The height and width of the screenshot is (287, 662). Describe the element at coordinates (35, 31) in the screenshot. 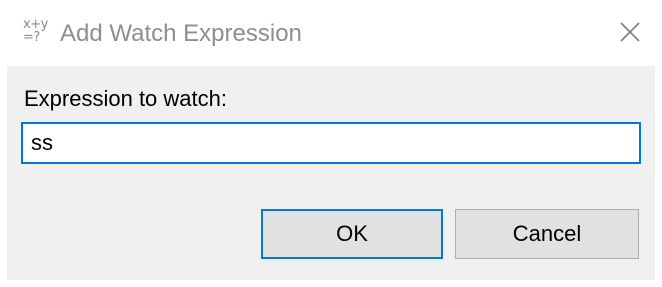

I see `watch-expression-icon: x+y =?` at that location.